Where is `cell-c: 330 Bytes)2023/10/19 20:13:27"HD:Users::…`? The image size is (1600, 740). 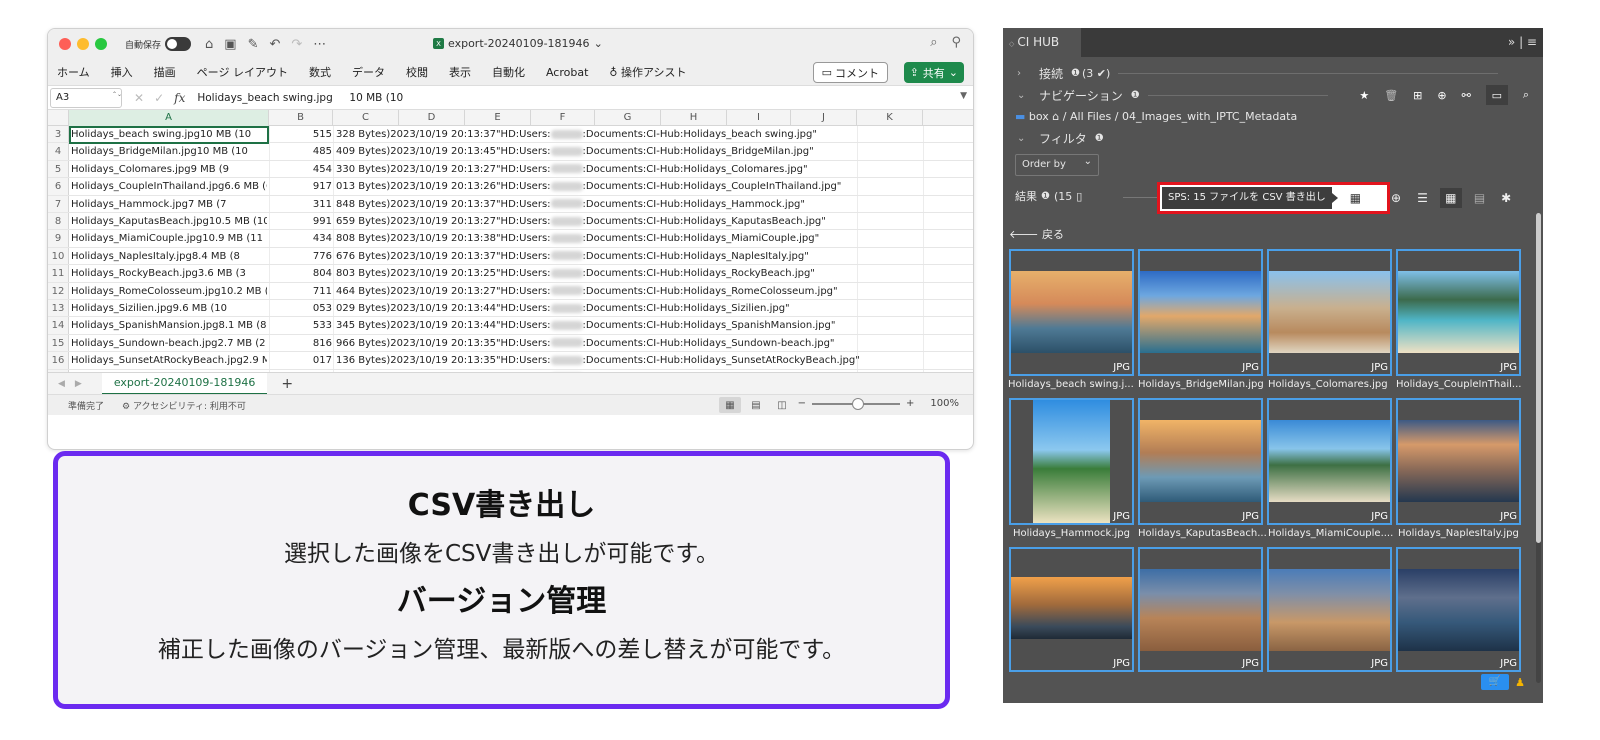
cell-c: 330 Bytes)2023/10/19 20:13:27"HD:Users::… is located at coordinates (572, 169).